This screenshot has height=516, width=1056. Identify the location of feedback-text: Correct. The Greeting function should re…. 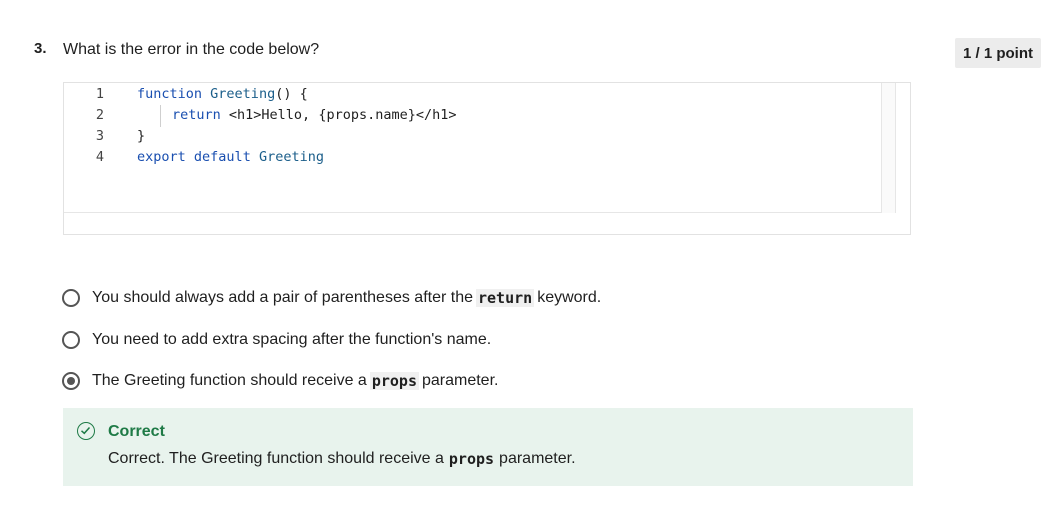
(342, 459).